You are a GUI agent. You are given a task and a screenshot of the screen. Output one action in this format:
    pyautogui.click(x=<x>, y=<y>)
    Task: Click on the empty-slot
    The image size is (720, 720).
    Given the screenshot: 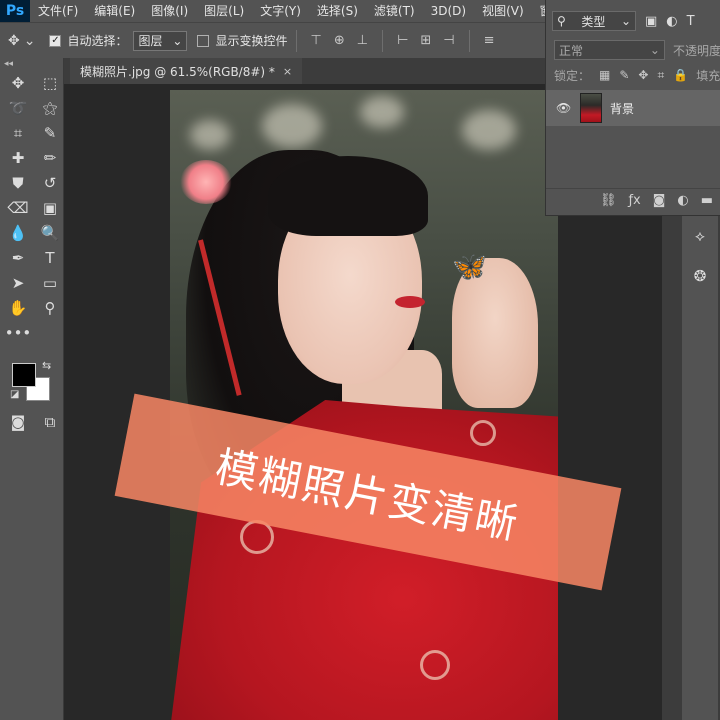 What is the action you would take?
    pyautogui.click(x=50, y=332)
    